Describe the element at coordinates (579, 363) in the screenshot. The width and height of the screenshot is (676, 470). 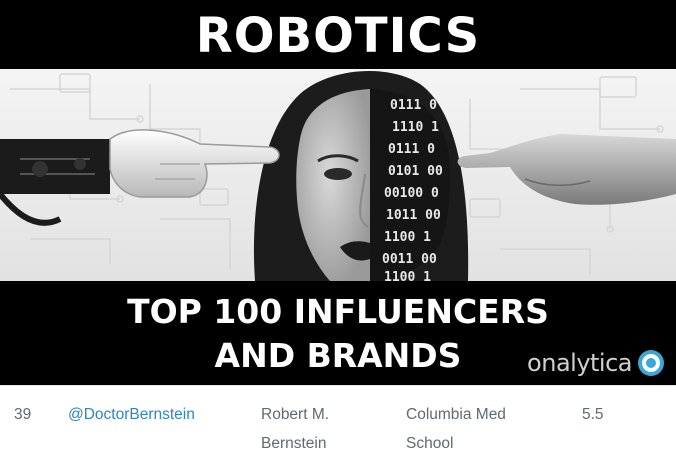
I see `logo-text: onalytica` at that location.